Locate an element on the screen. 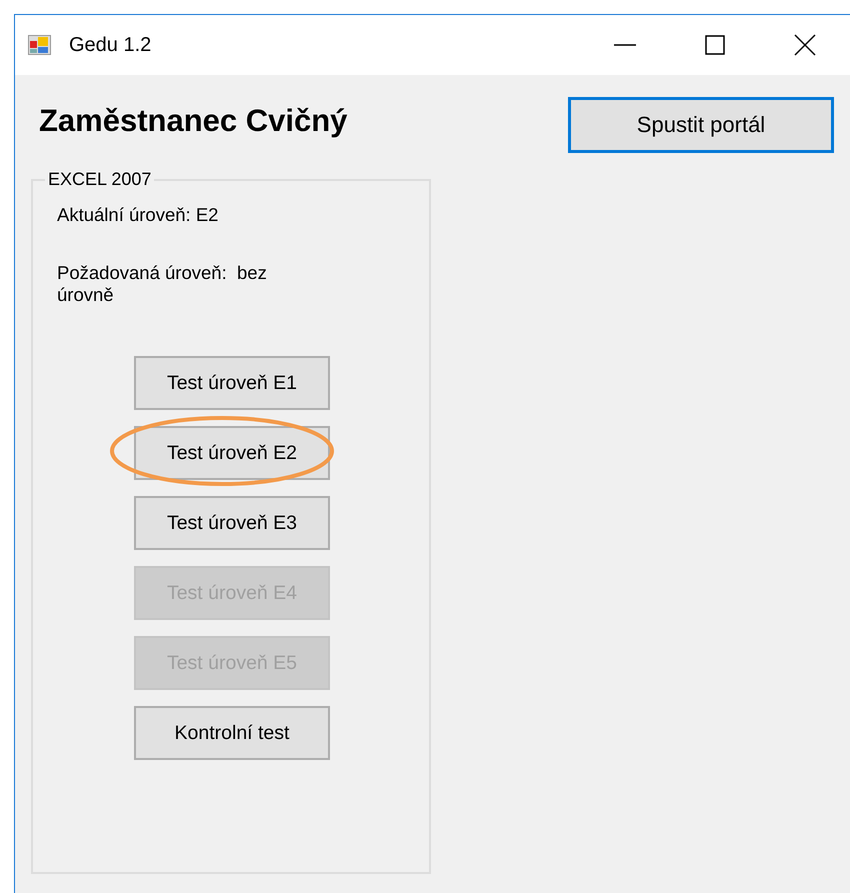 Image resolution: width=850 pixels, height=893 pixels. test-button: Test úroveň E1 is located at coordinates (232, 383).